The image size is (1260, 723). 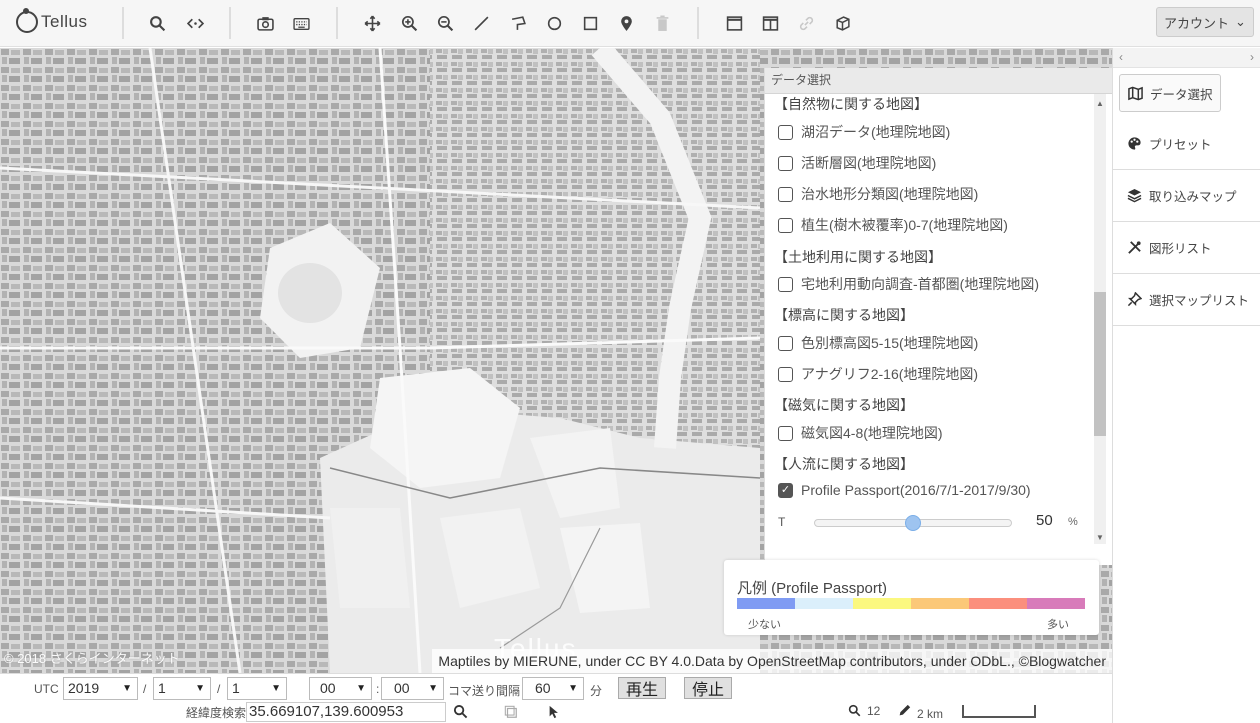 What do you see at coordinates (1180, 145) in the screenshot?
I see `sidebar-item-label: プリセット` at bounding box center [1180, 145].